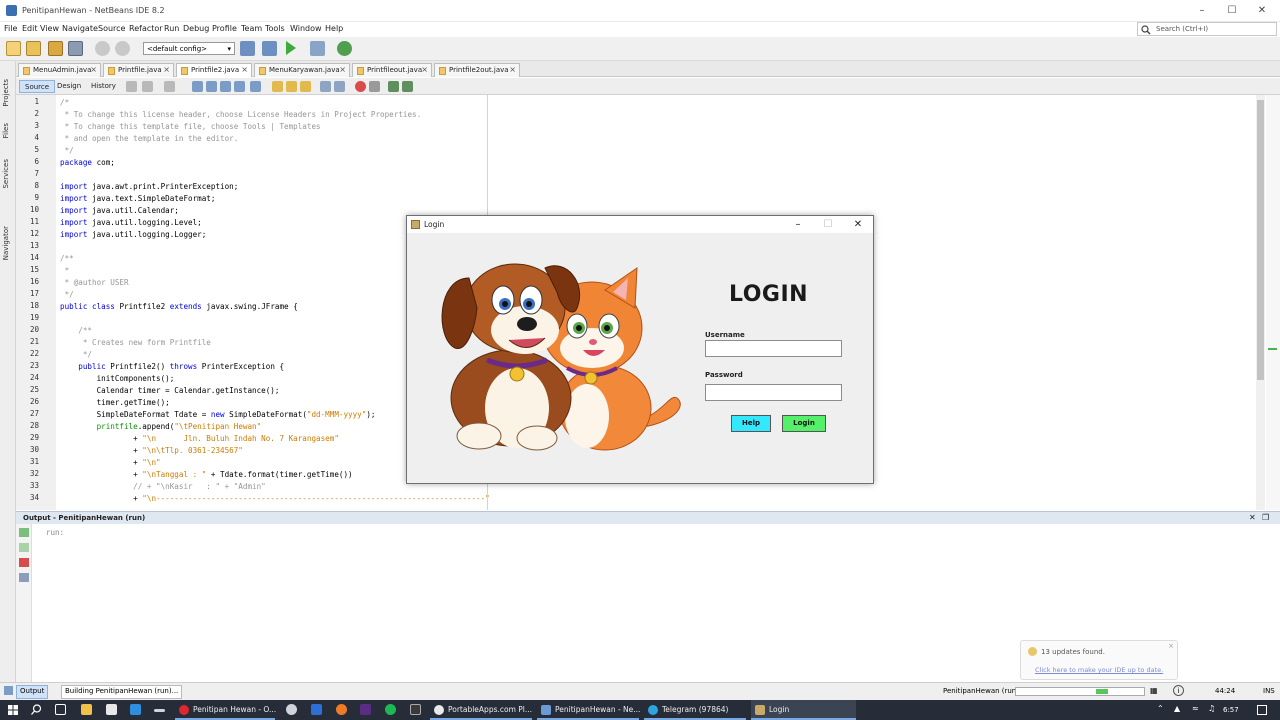 The image size is (1280, 720). I want to click on notification-icon: i, so click(1178, 690).